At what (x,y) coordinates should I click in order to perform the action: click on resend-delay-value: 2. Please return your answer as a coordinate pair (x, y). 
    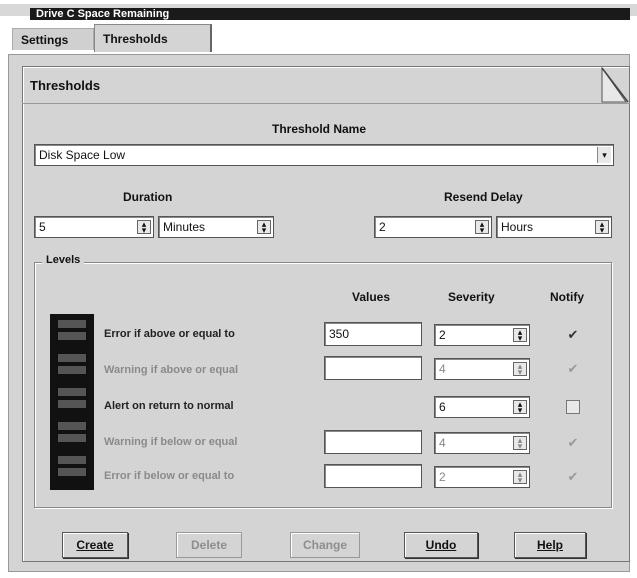
    Looking at the image, I should click on (382, 227).